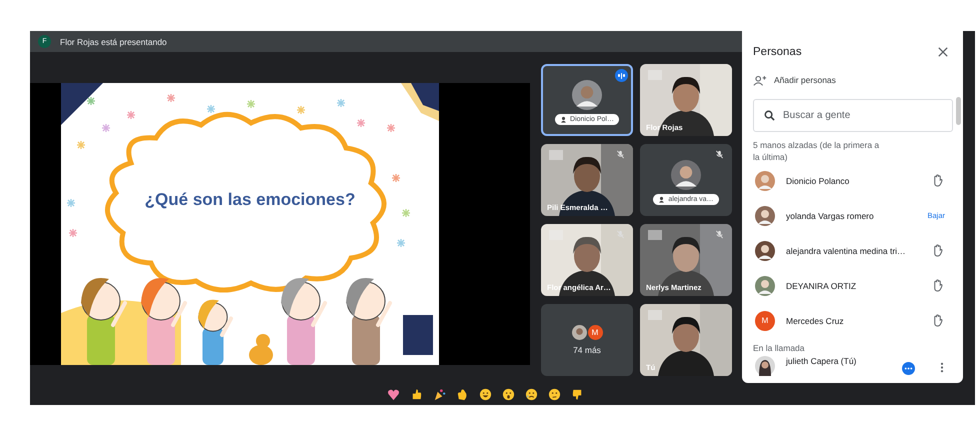  Describe the element at coordinates (815, 321) in the screenshot. I see `participant-name: Mercedes Cruz` at that location.